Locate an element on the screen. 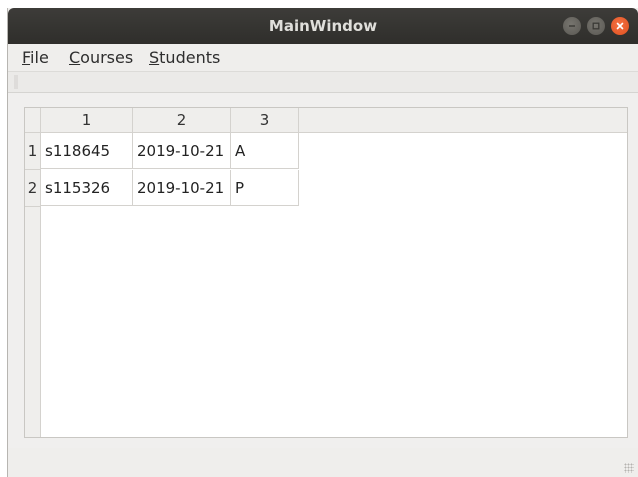 The height and width of the screenshot is (477, 638). menu-file-label: ile is located at coordinates (39, 57).